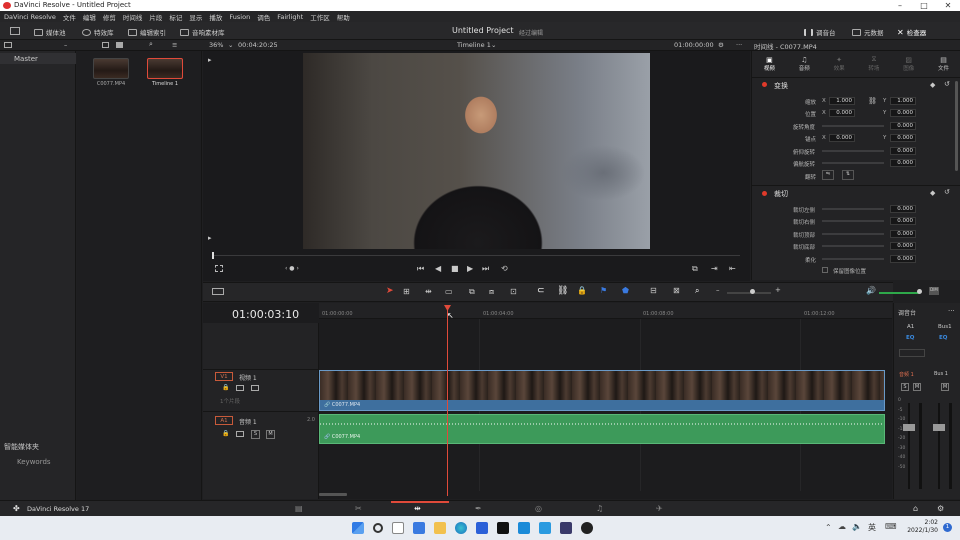  I want to click on davinci-taskbar-icon, so click(587, 528).